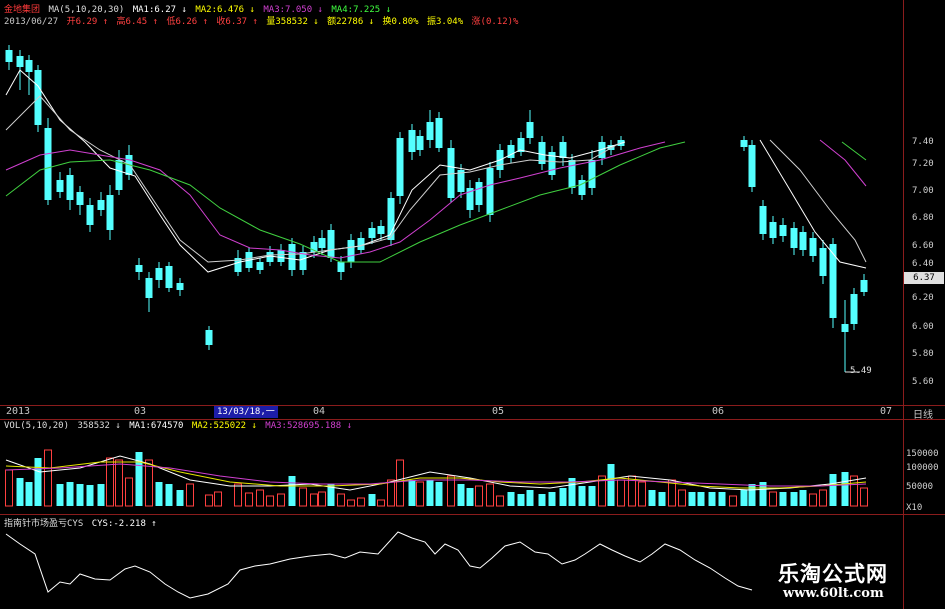  Describe the element at coordinates (923, 164) in the screenshot. I see `price-tick: 7.20` at that location.